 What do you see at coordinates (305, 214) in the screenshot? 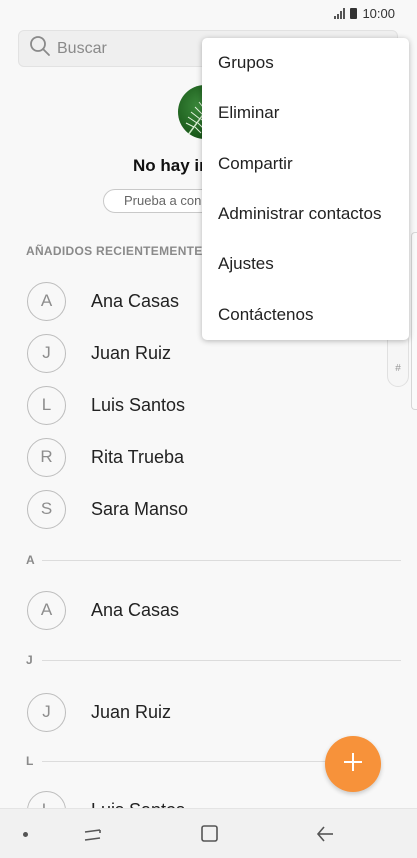
I see `menu-item-manage-contacts: Administrar contactos` at bounding box center [305, 214].